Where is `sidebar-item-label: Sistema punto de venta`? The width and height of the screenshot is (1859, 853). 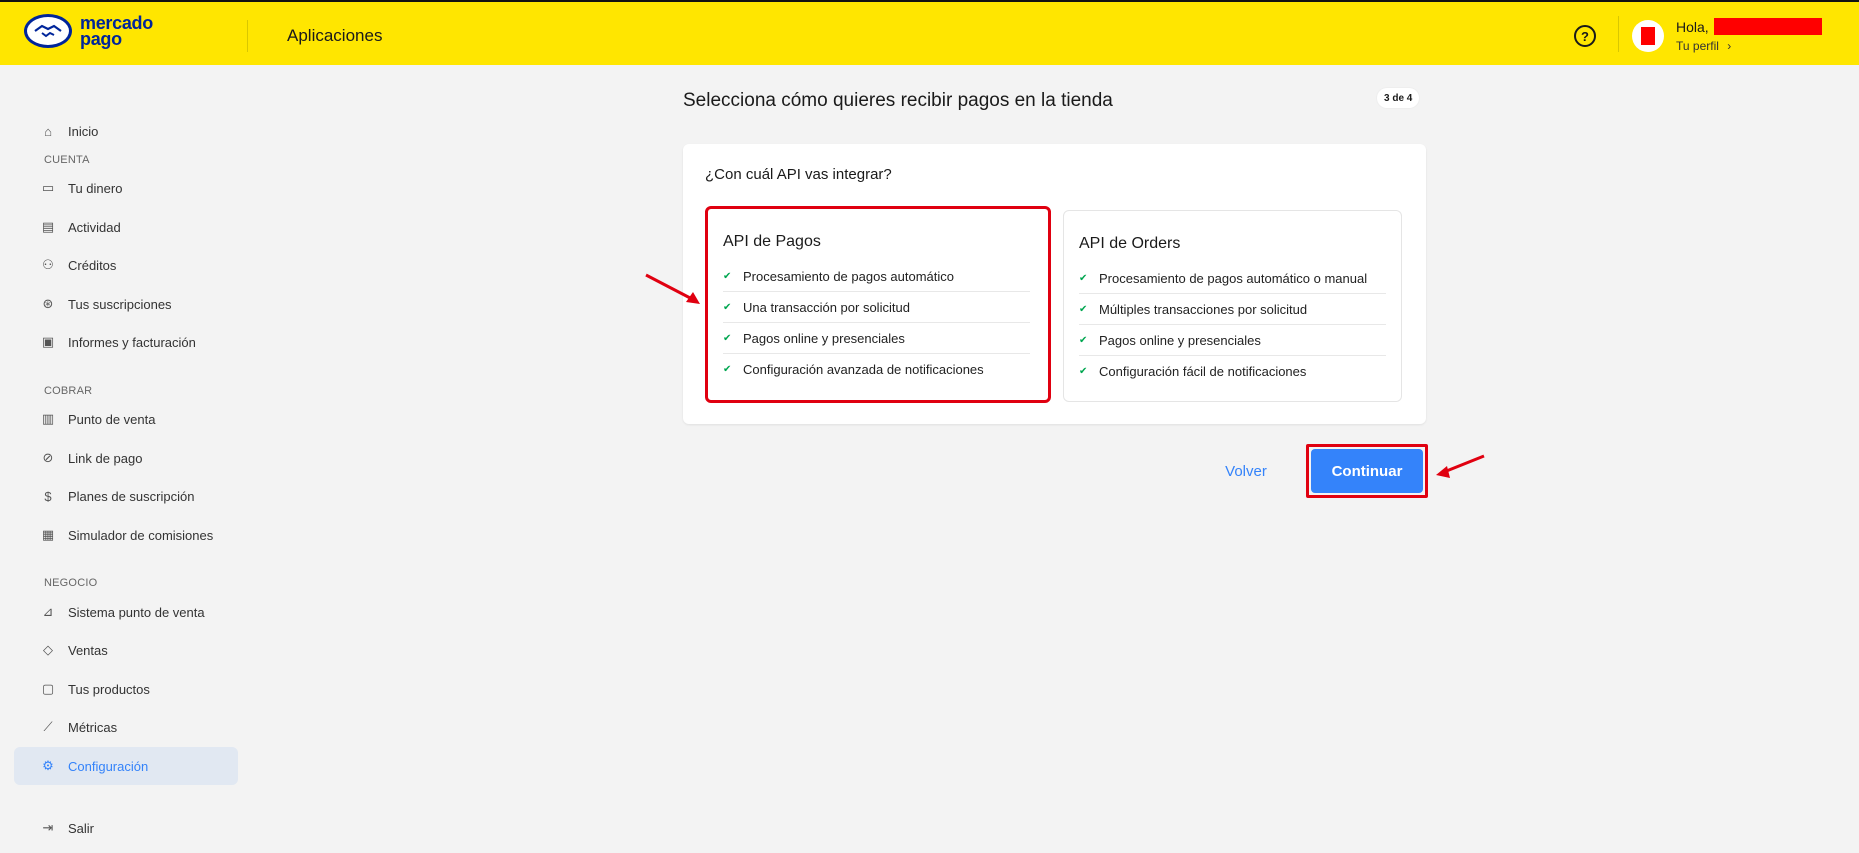 sidebar-item-label: Sistema punto de venta is located at coordinates (136, 612).